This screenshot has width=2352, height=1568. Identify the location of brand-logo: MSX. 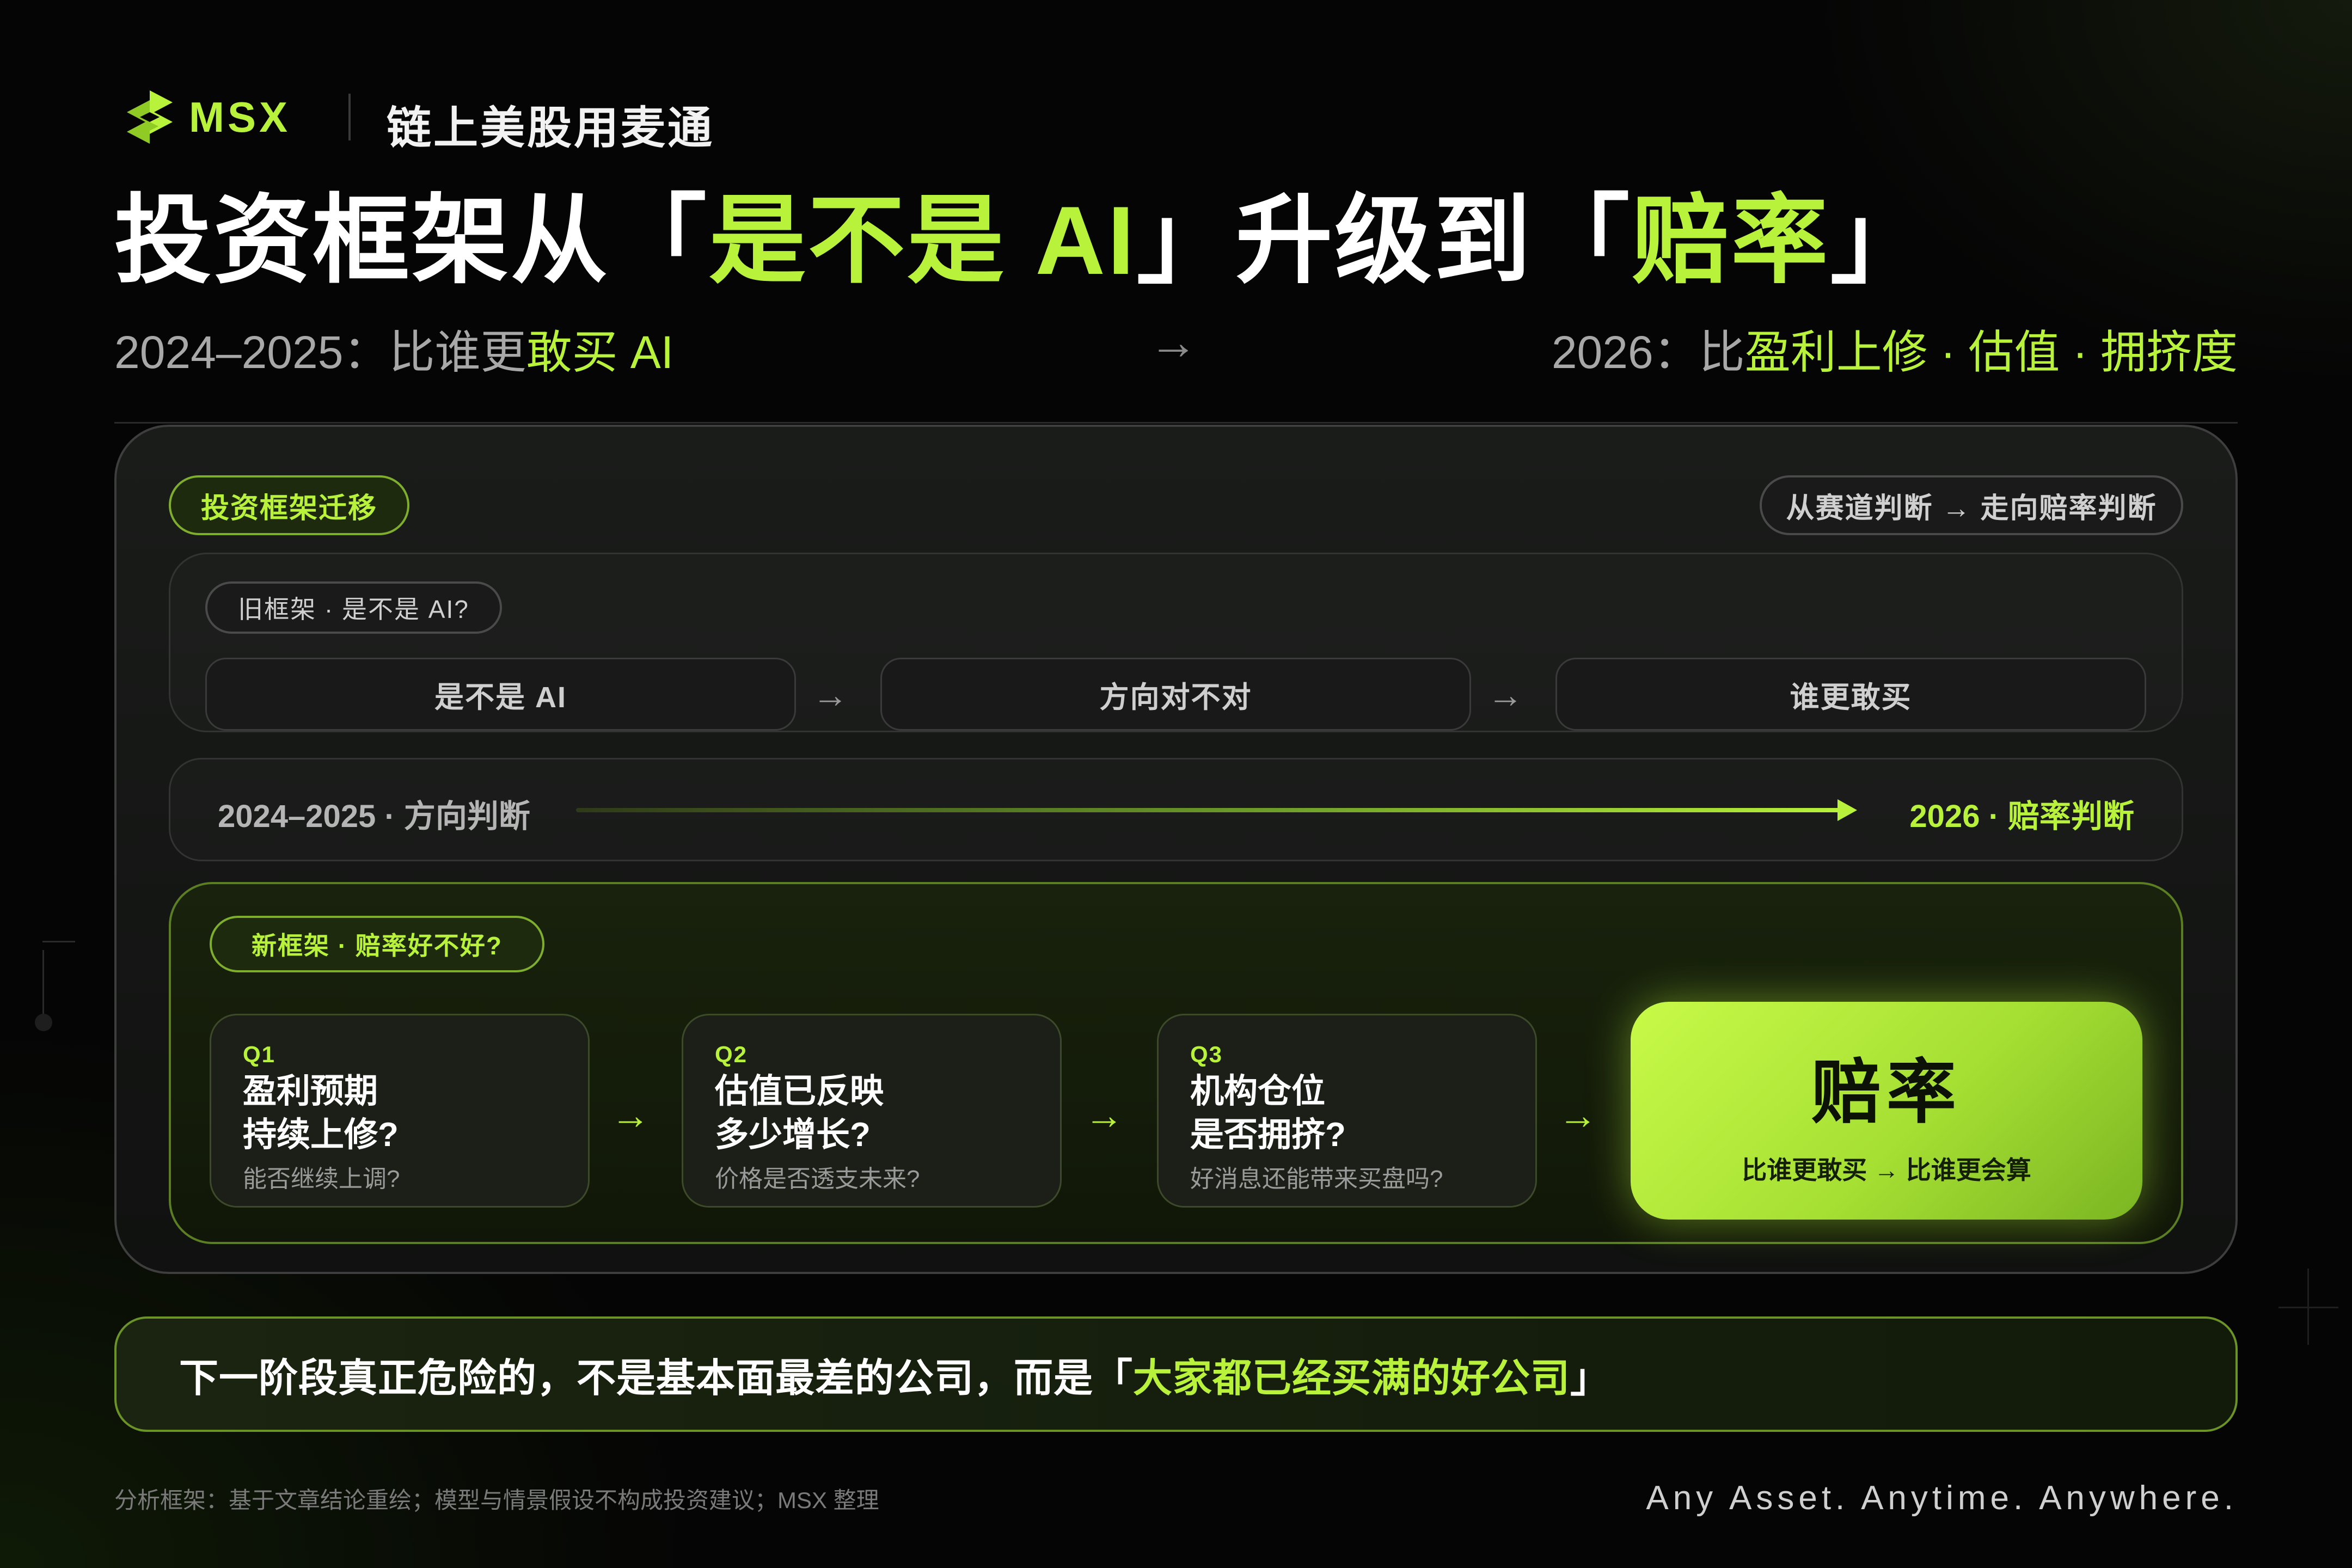
(206, 117).